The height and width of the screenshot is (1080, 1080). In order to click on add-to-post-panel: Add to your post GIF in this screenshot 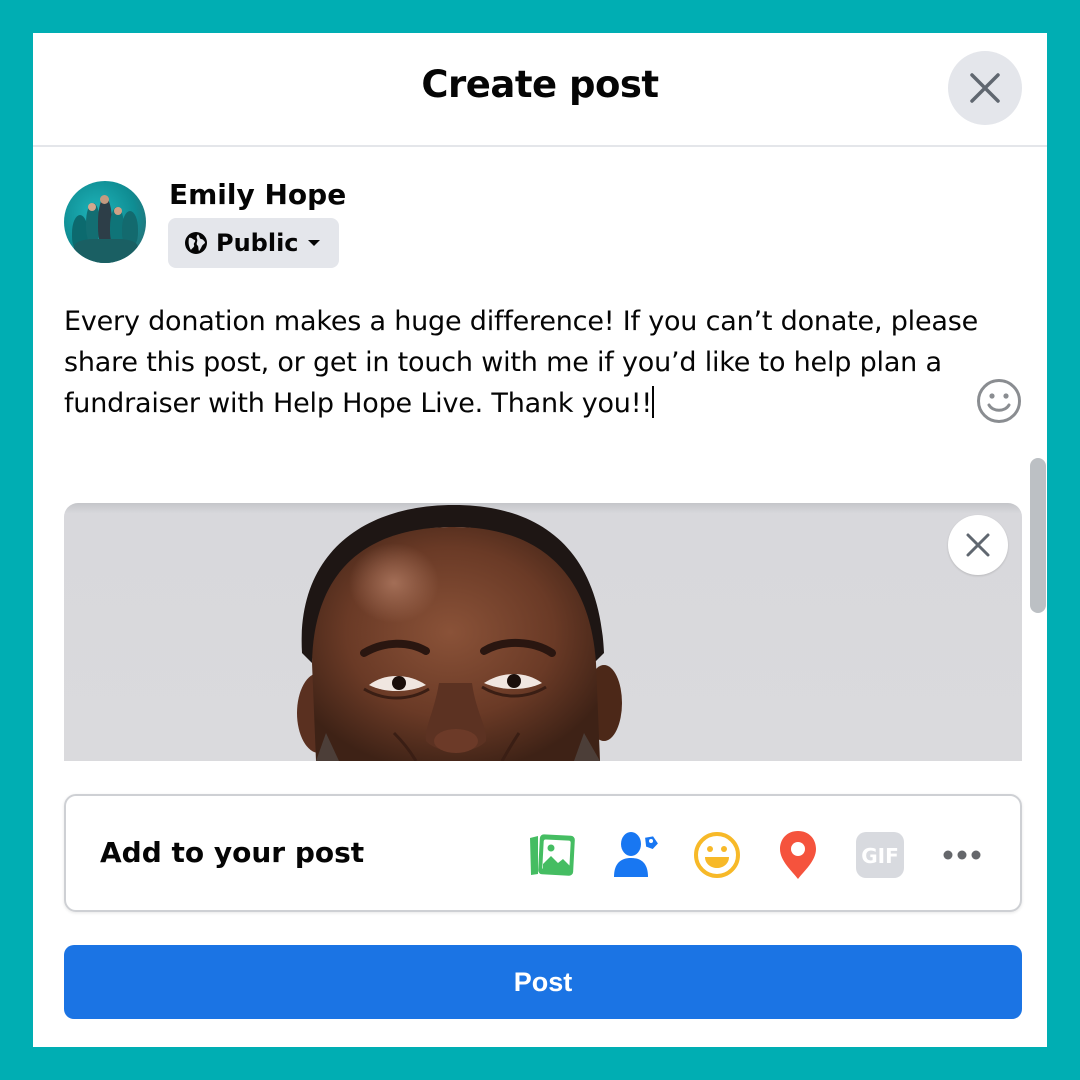, I will do `click(543, 853)`.